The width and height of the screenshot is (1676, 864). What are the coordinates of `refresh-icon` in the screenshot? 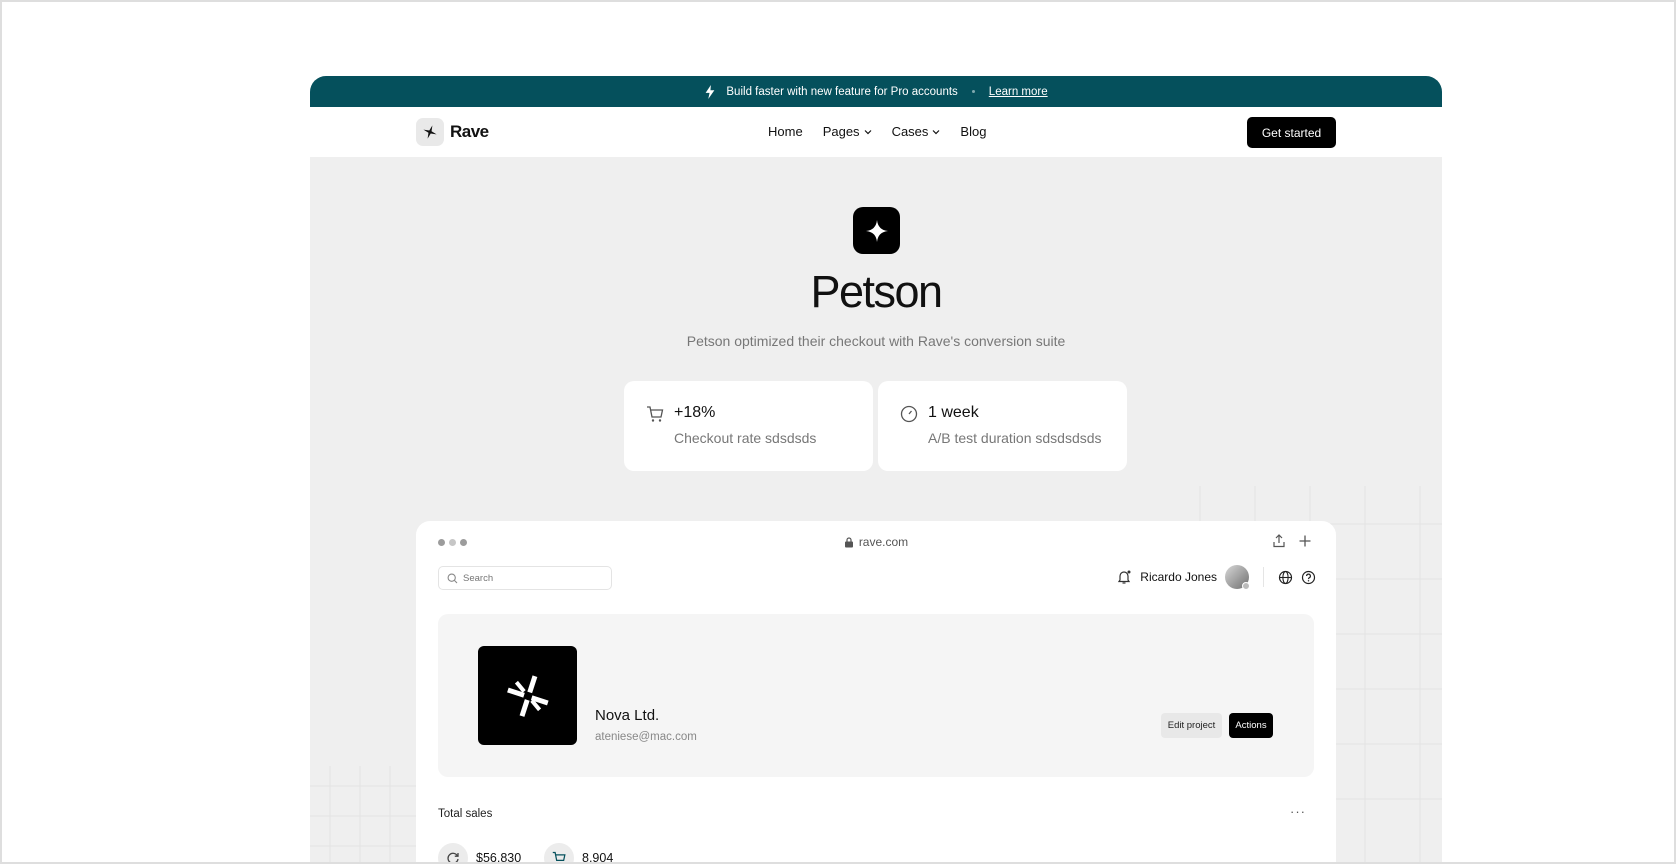 It's located at (453, 853).